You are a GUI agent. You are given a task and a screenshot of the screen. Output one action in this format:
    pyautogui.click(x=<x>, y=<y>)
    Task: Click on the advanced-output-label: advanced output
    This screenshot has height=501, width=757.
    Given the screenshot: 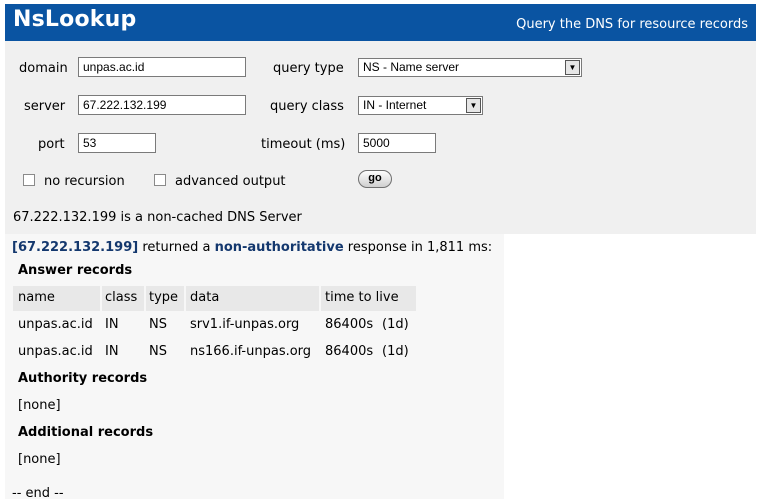 What is the action you would take?
    pyautogui.click(x=230, y=181)
    